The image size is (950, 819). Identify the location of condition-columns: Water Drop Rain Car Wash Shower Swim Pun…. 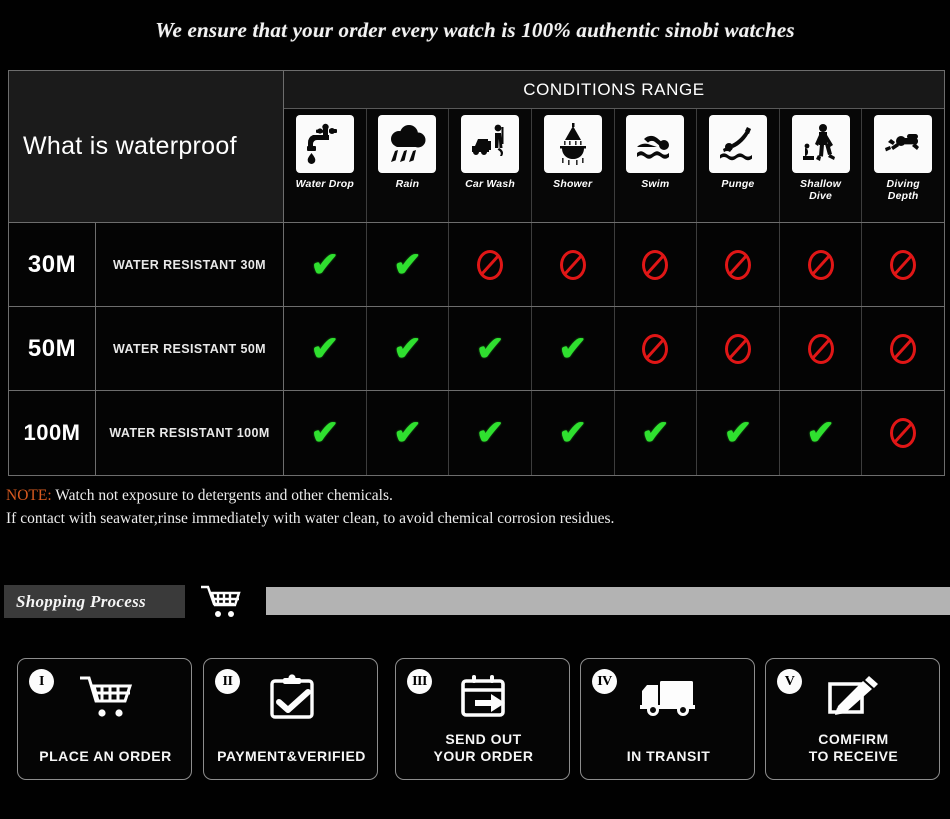
(614, 165).